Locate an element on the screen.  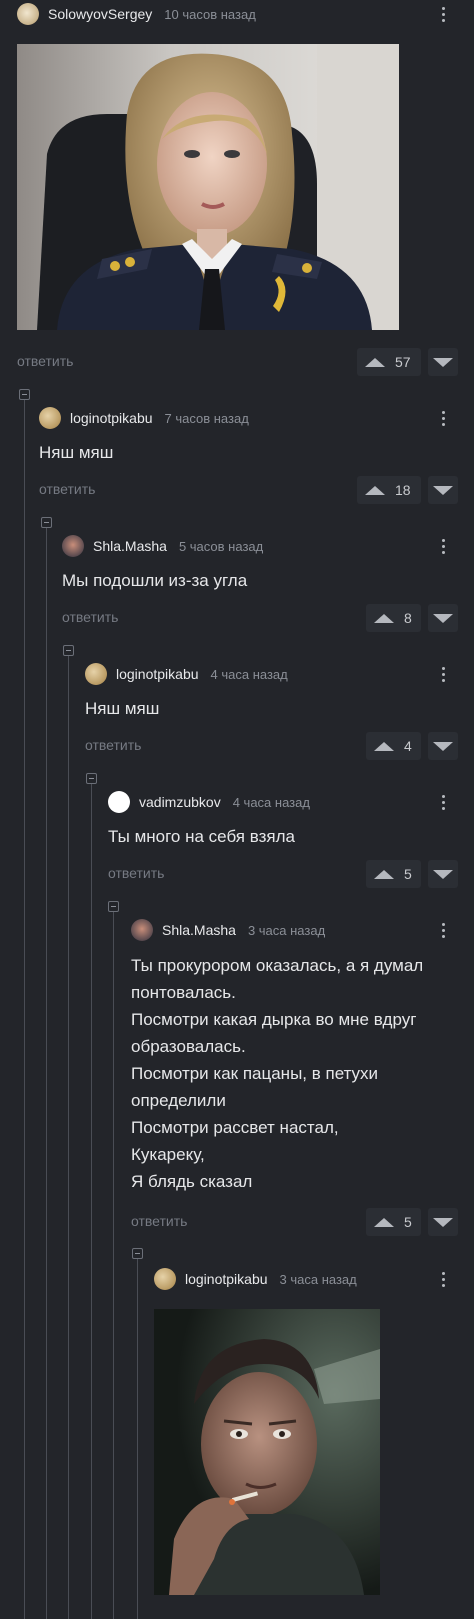
upvote-button: 4 is located at coordinates (393, 746).